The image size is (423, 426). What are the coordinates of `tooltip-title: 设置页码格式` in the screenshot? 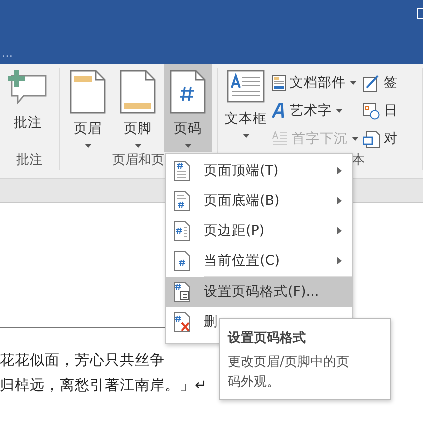 It's located at (267, 338).